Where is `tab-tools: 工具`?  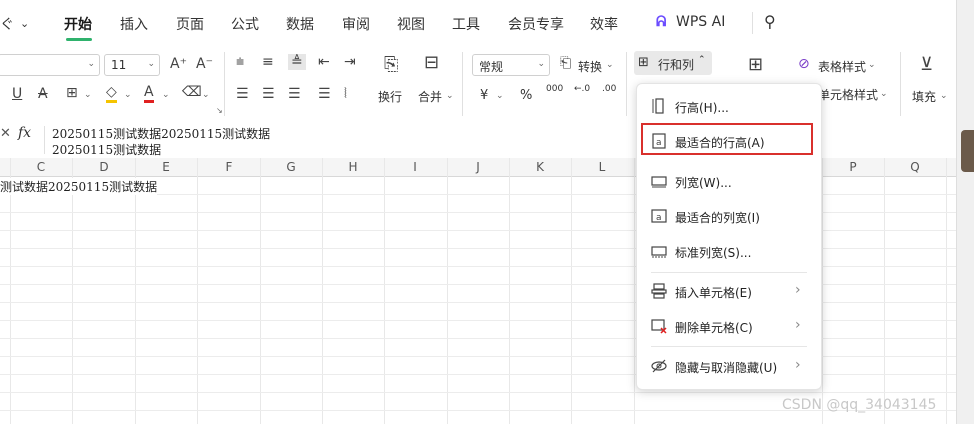
tab-tools: 工具 is located at coordinates (466, 24).